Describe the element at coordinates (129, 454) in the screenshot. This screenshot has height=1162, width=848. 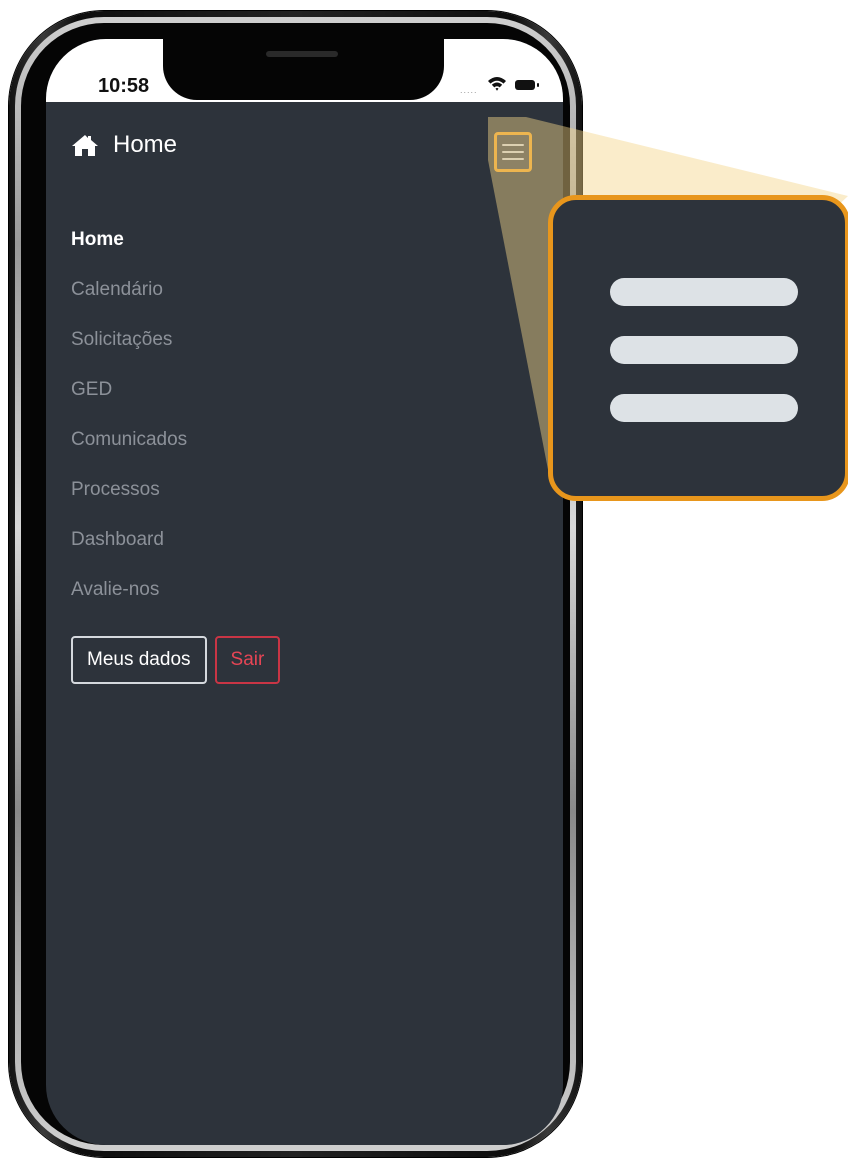
I see `nav-item-comunicados: Comunicados` at that location.